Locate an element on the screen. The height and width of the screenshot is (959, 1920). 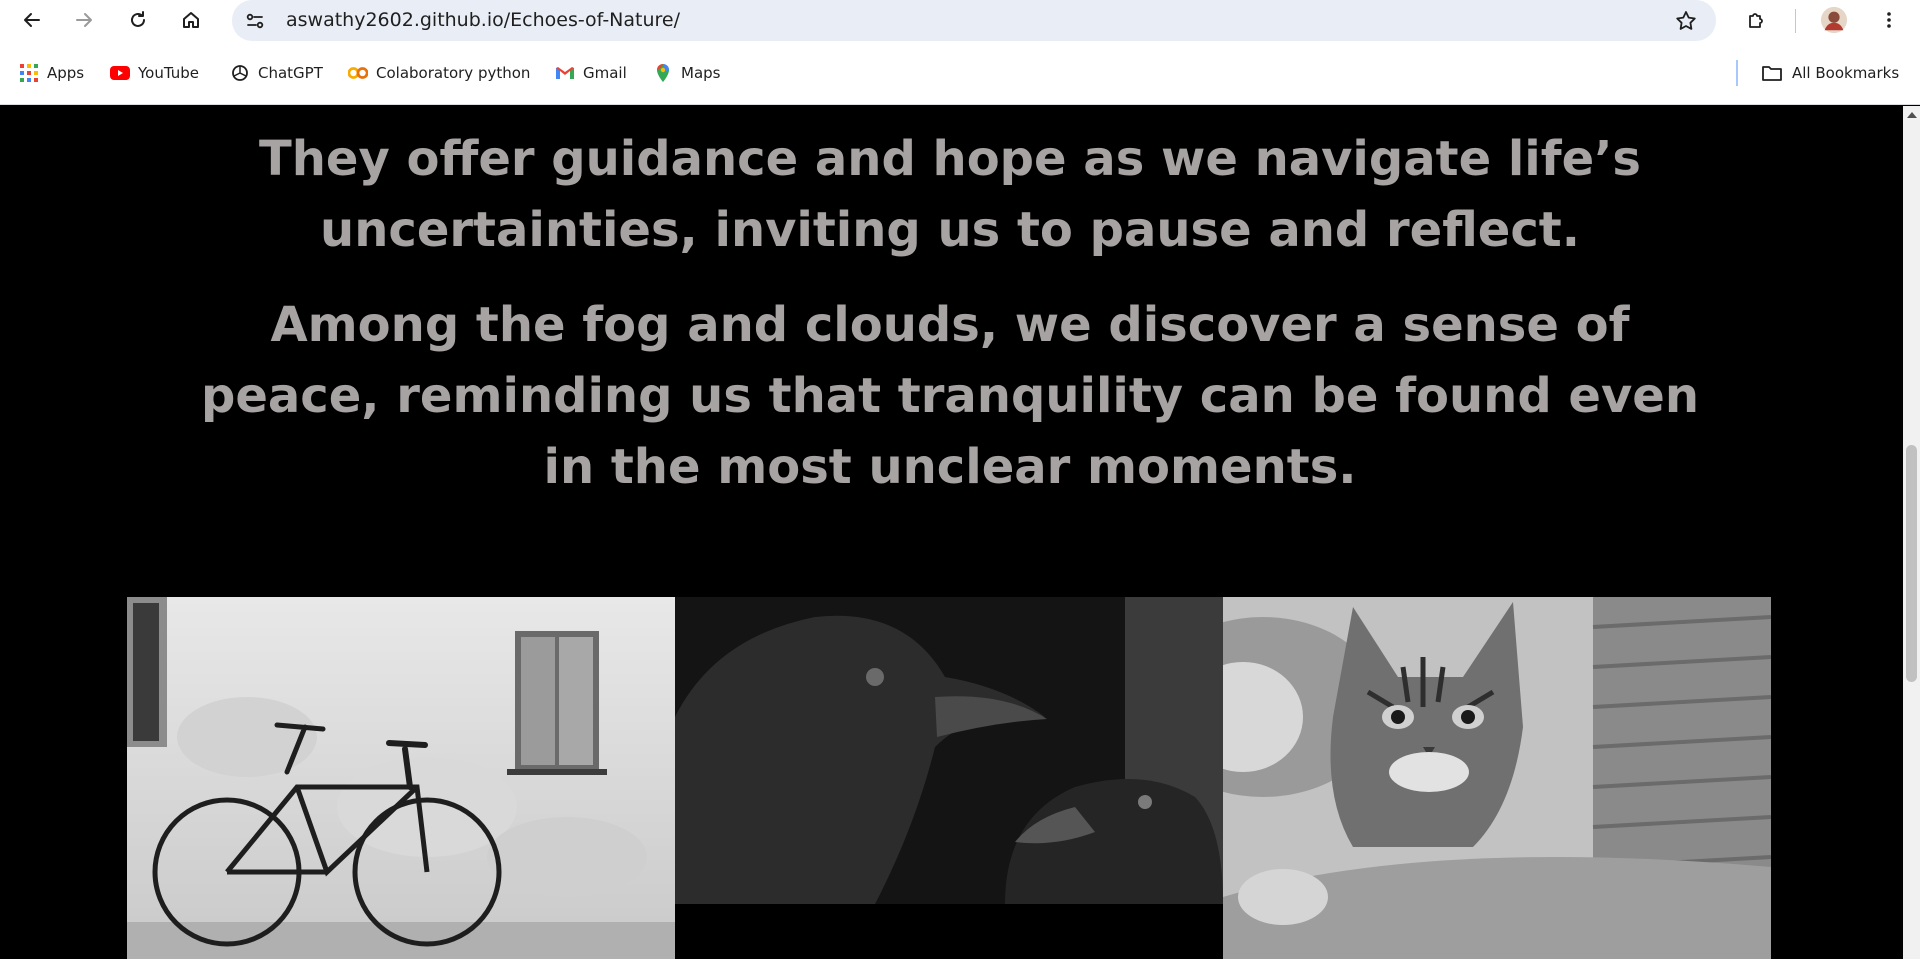
extensions-icon is located at coordinates (1756, 20).